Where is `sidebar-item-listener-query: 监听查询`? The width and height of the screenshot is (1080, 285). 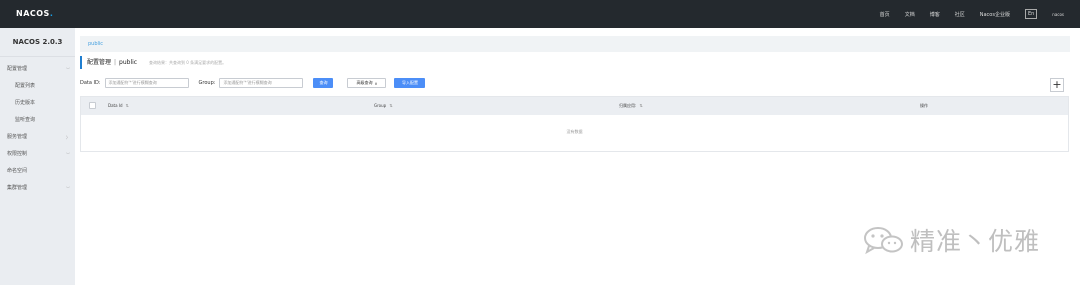 sidebar-item-listener-query: 监听查询 is located at coordinates (37, 120).